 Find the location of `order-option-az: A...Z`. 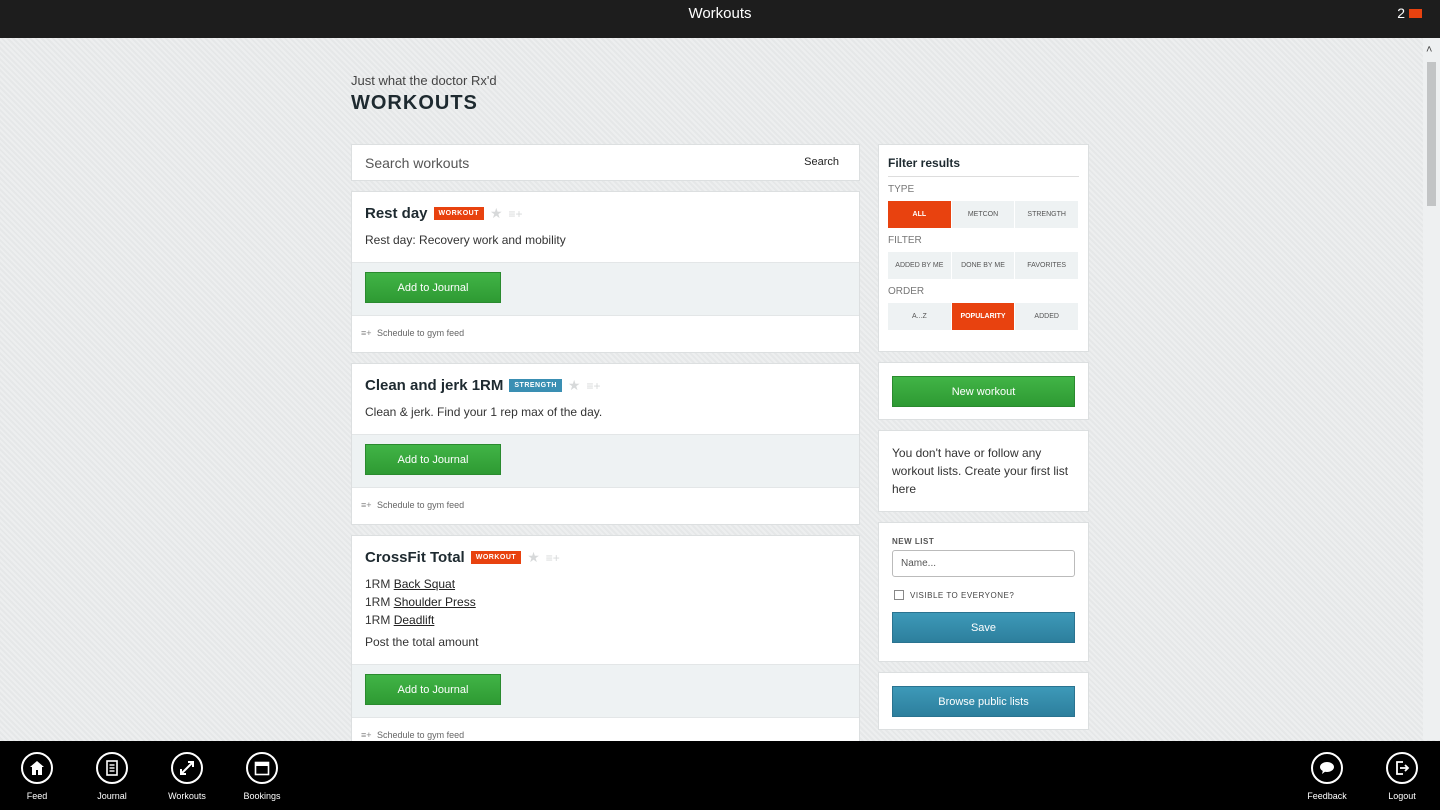

order-option-az: A...Z is located at coordinates (920, 316).